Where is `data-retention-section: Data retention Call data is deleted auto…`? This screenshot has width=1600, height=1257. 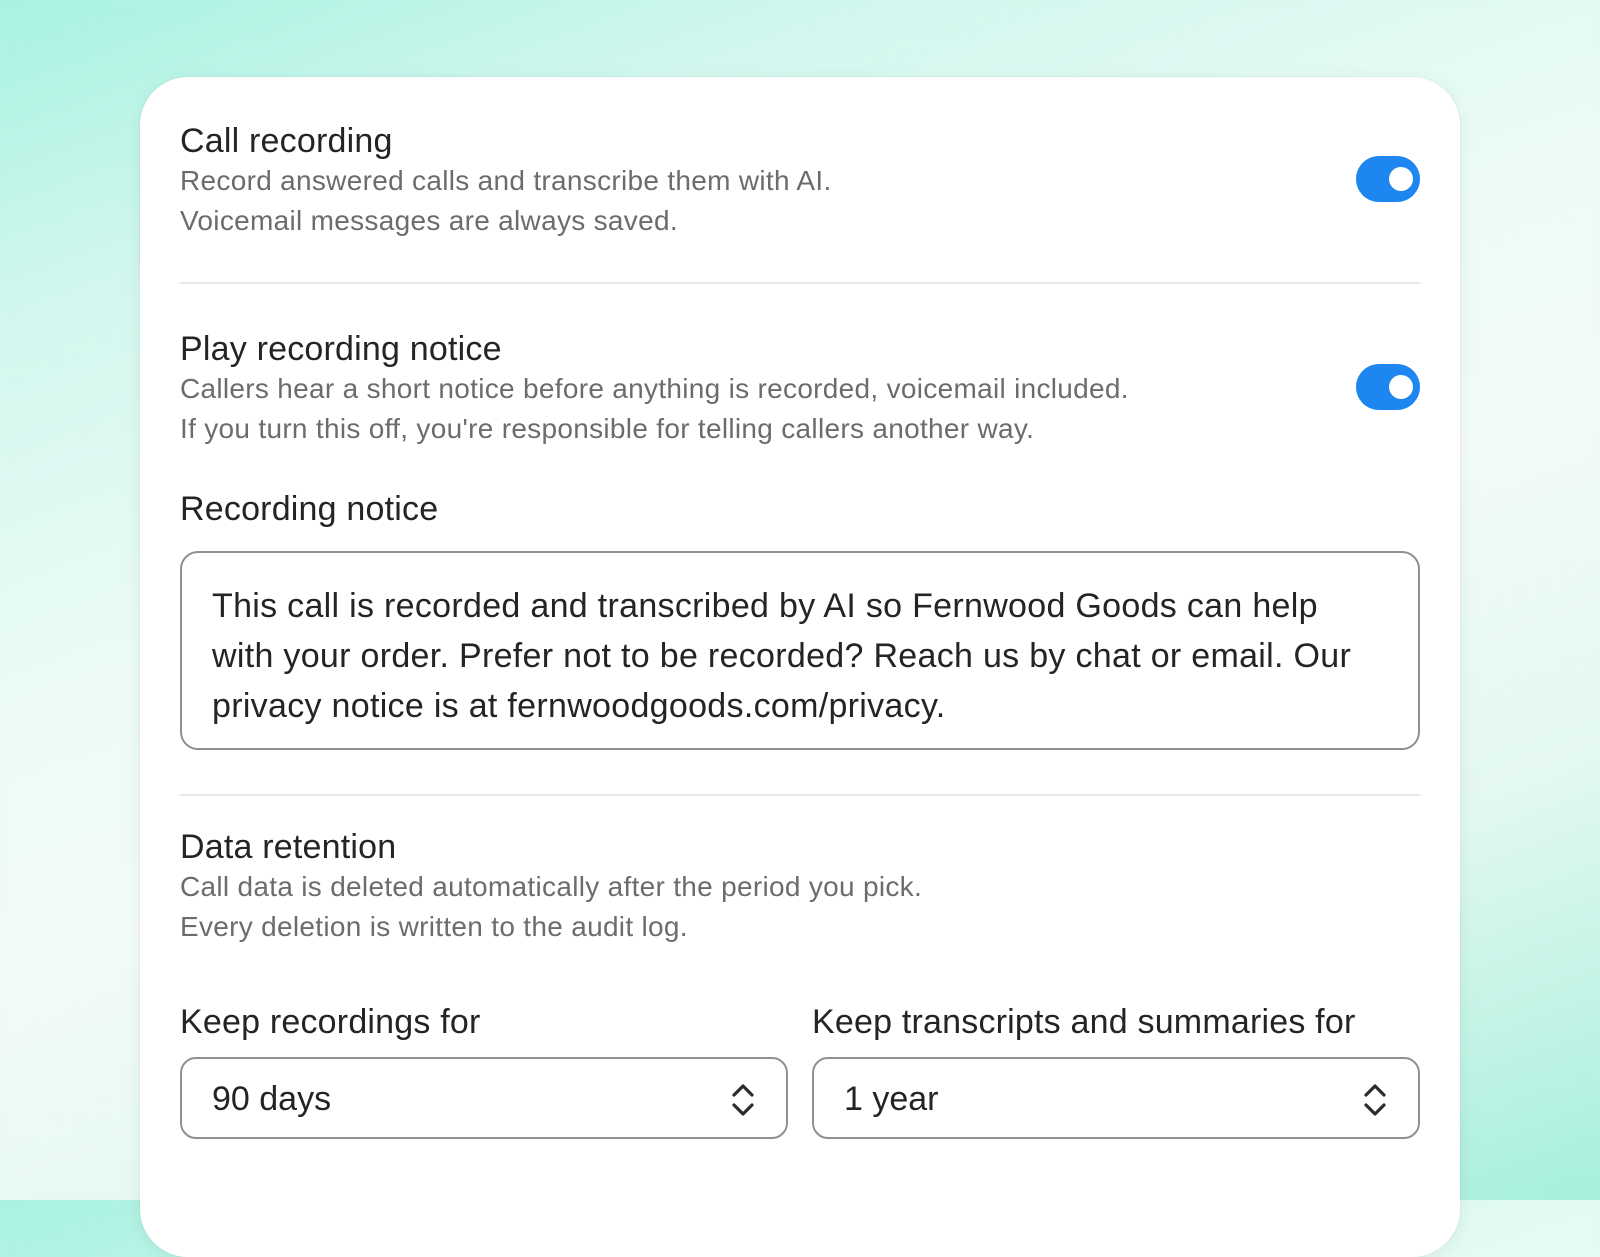
data-retention-section: Data retention Call data is deleted auto… is located at coordinates (800, 892).